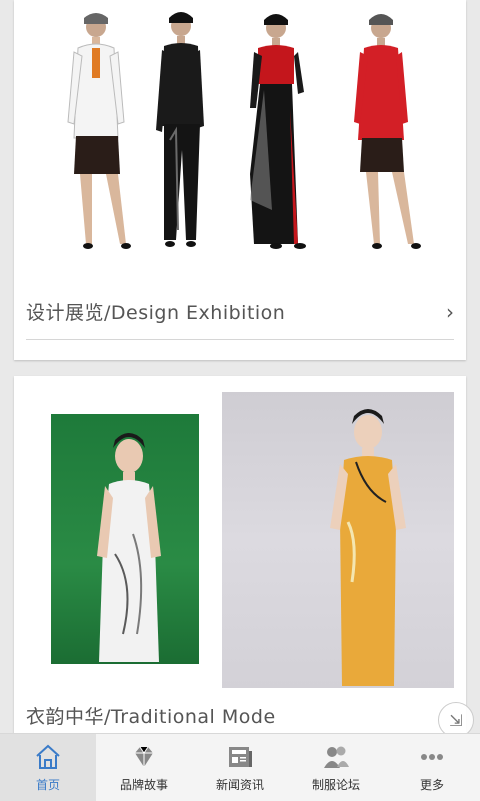 The width and height of the screenshot is (480, 801). What do you see at coordinates (240, 757) in the screenshot?
I see `newspaper-icon` at bounding box center [240, 757].